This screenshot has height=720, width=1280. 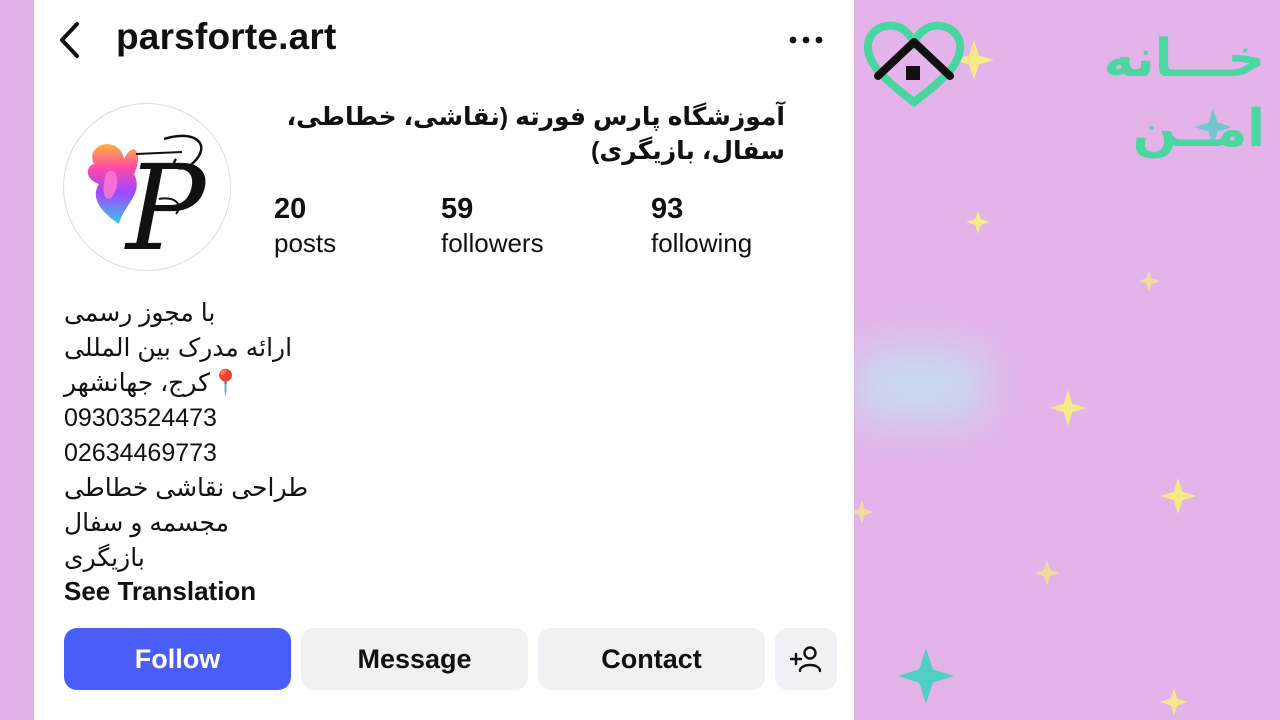 I want to click on profile-avatar: P, so click(x=147, y=187).